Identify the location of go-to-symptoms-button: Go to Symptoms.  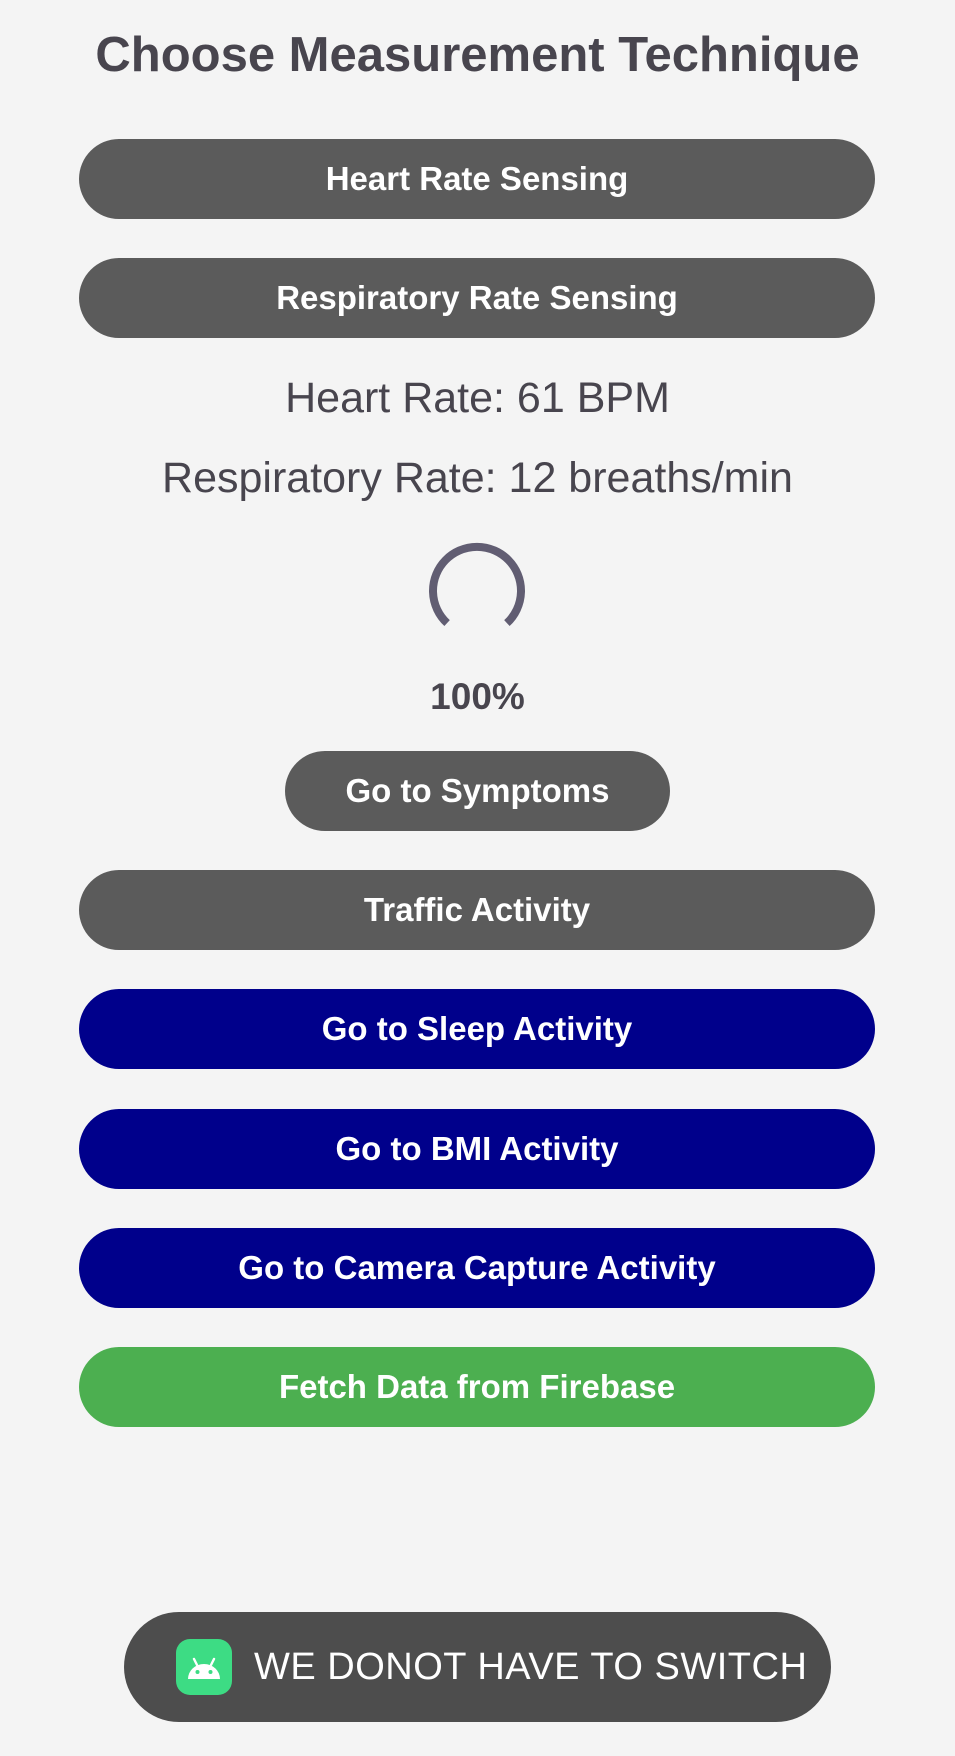
(477, 791).